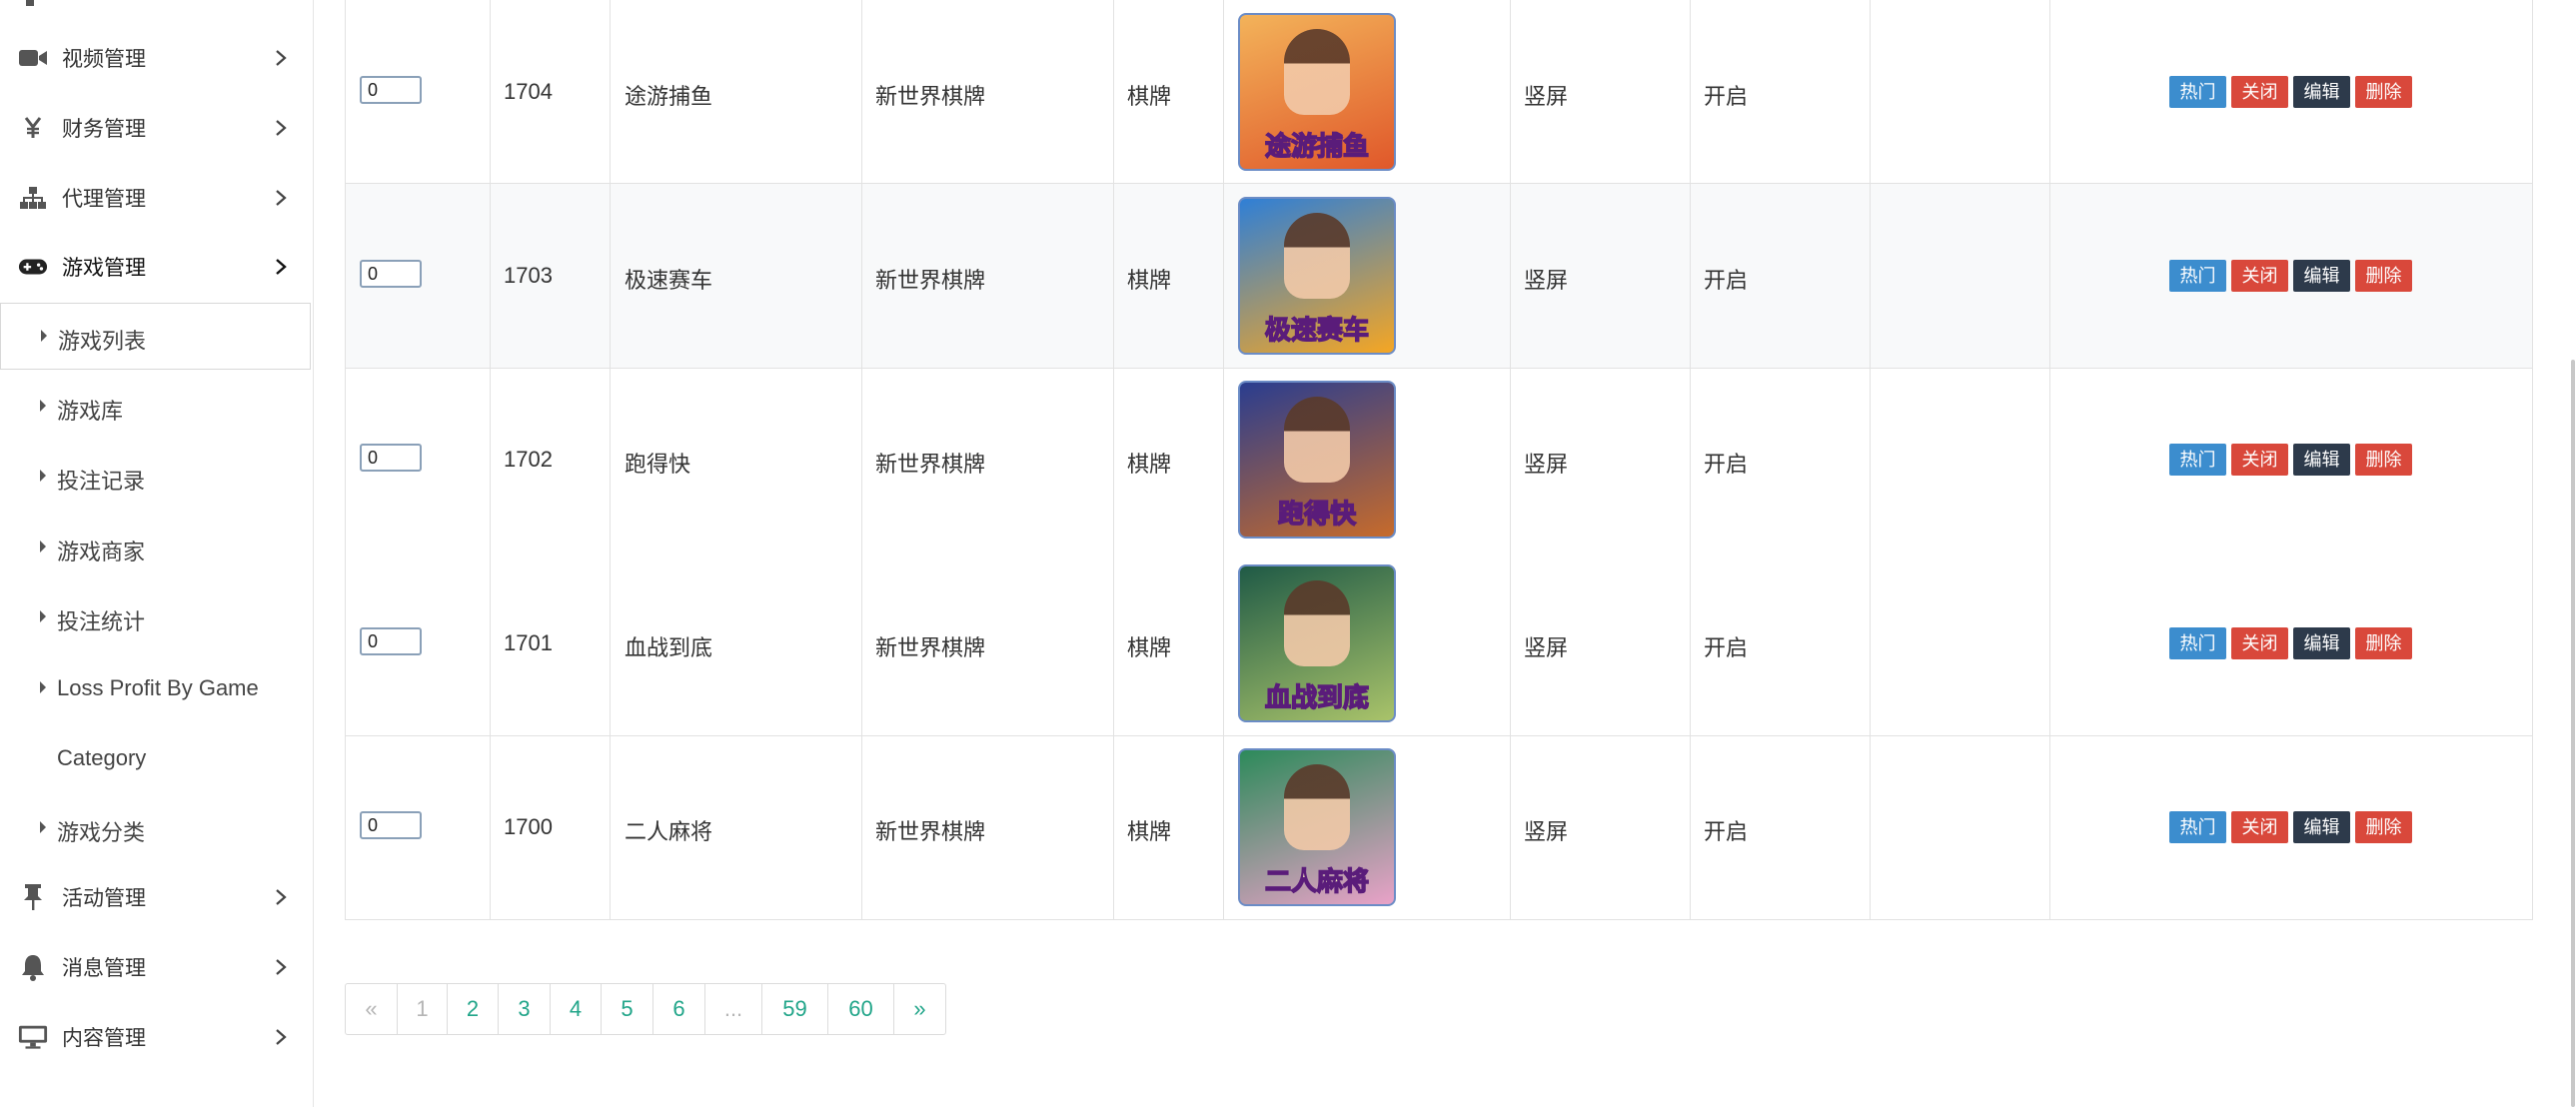  I want to click on sidebar-item-agent: 代理管理, so click(156, 198).